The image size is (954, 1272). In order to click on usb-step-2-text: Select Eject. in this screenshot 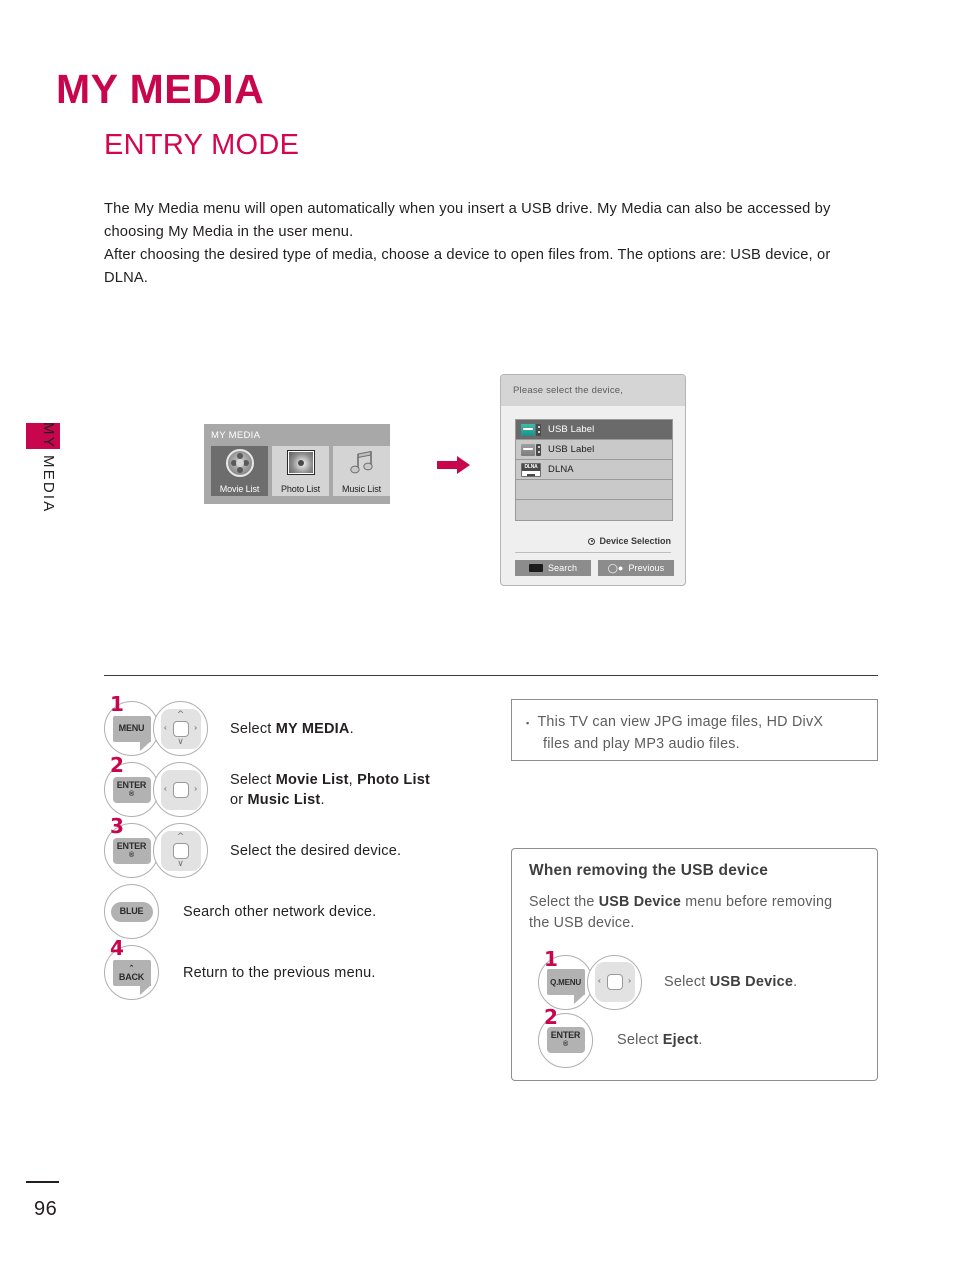, I will do `click(660, 1040)`.